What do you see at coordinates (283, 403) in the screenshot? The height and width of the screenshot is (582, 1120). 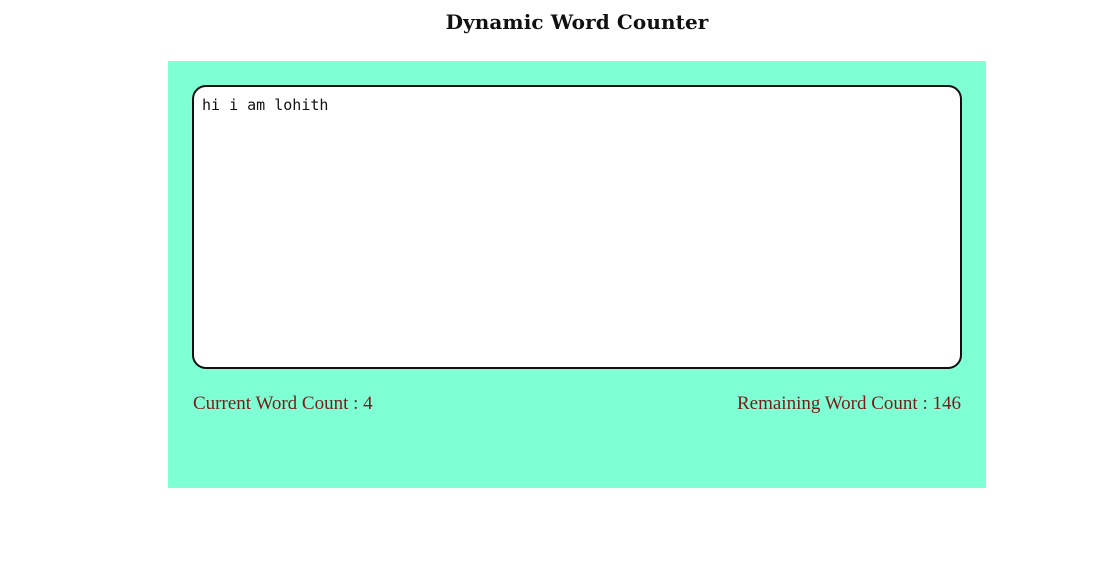 I see `current-word-count: Current Word Count : 4` at bounding box center [283, 403].